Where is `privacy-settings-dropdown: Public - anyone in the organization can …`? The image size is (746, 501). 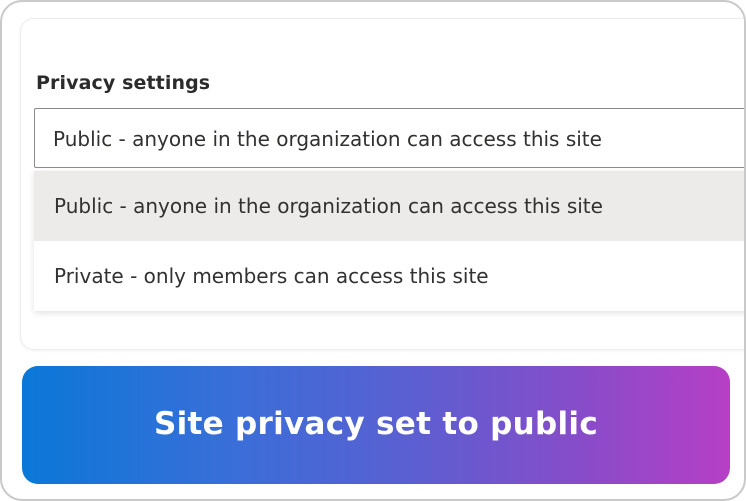 privacy-settings-dropdown: Public - anyone in the organization can … is located at coordinates (389, 138).